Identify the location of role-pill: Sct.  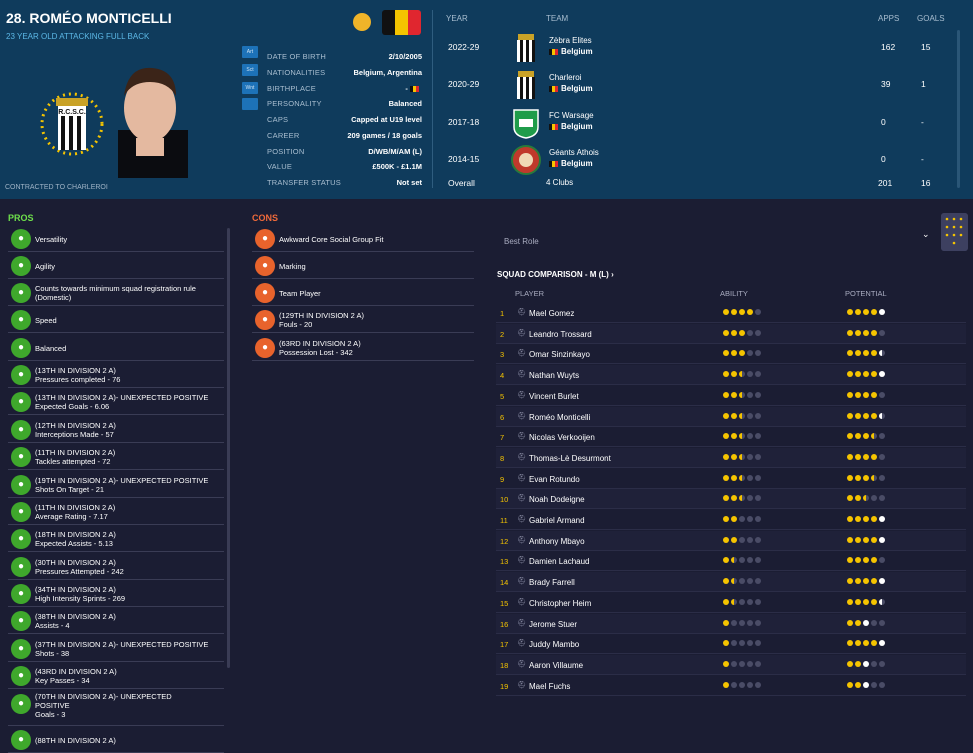
(250, 70).